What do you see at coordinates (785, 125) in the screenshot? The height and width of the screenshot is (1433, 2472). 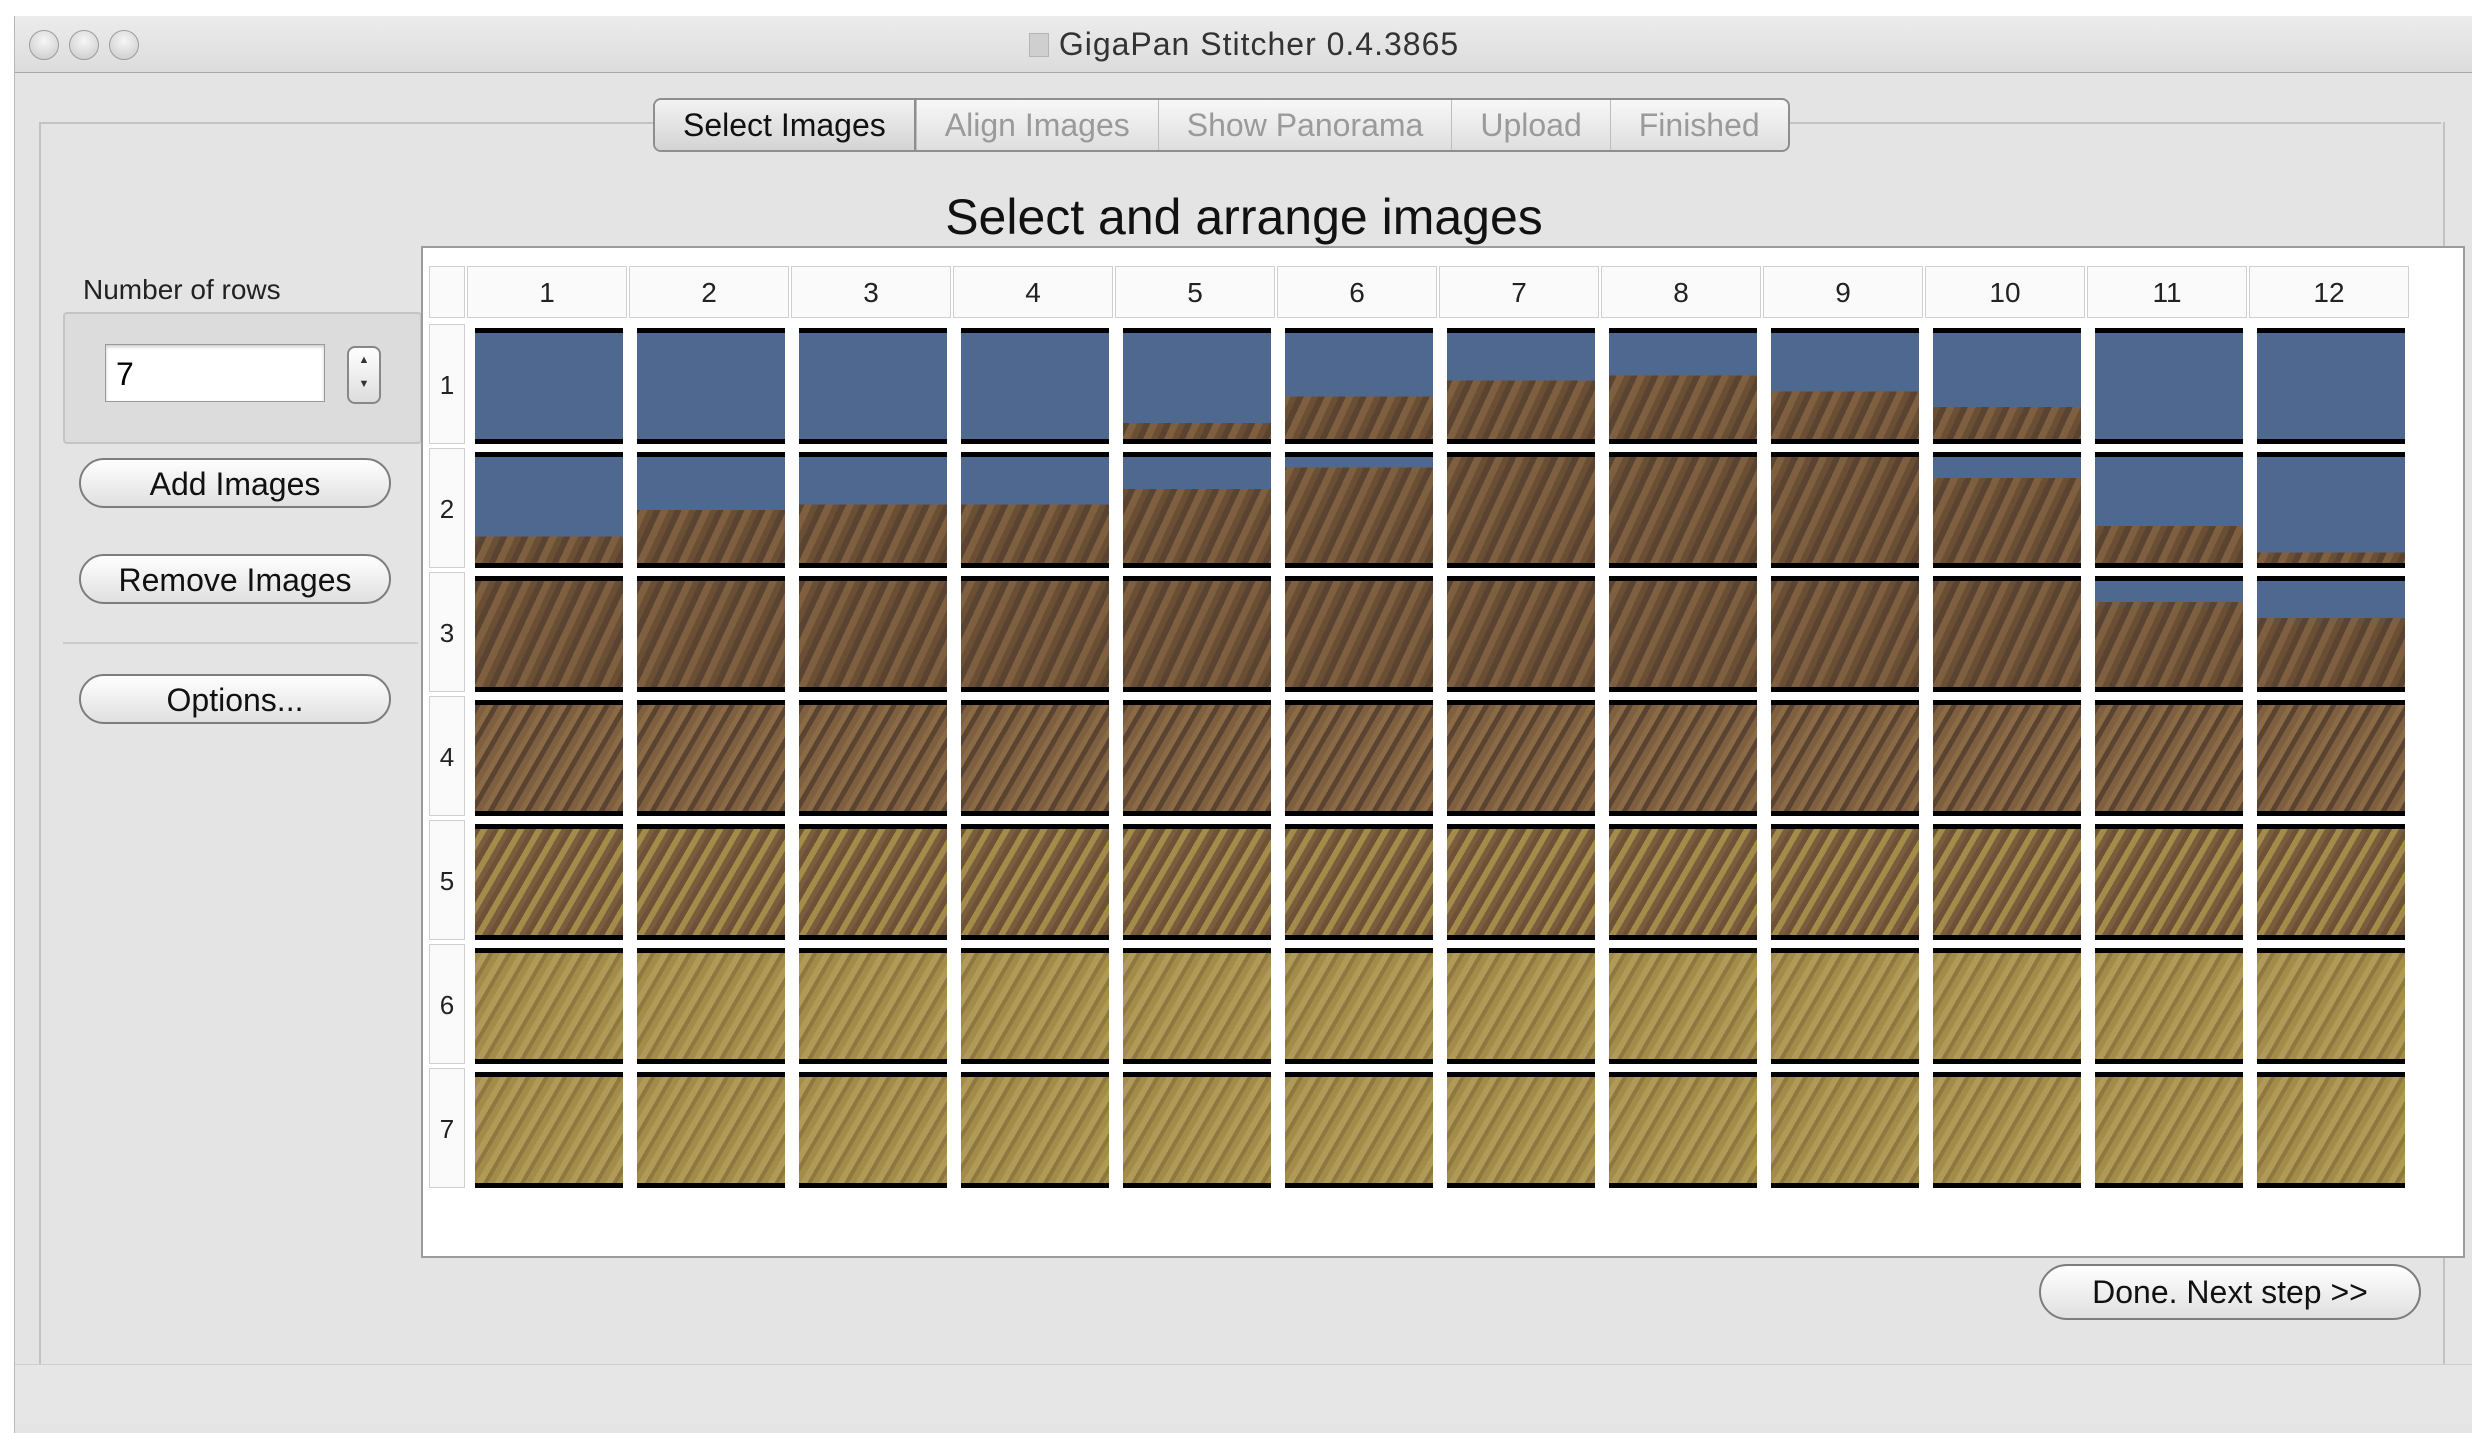 I see `tab-select-images: Select Images` at bounding box center [785, 125].